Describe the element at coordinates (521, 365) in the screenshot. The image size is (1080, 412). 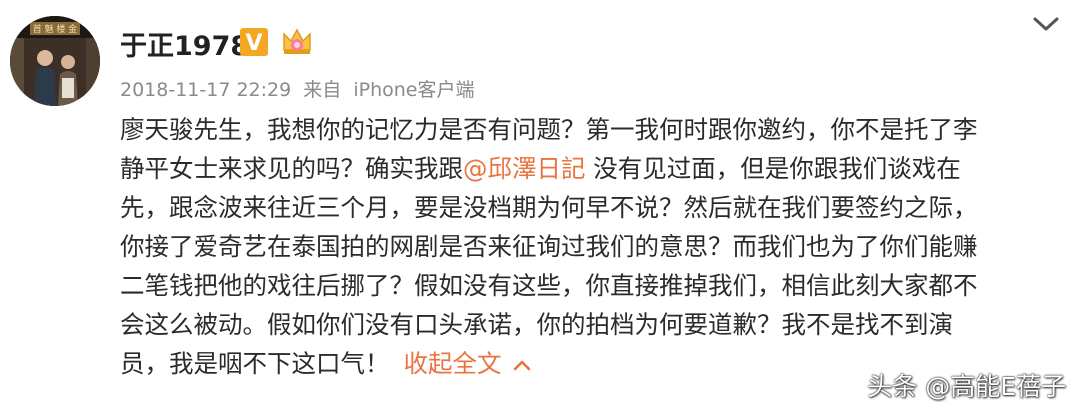
I see `chevron-up-icon` at that location.